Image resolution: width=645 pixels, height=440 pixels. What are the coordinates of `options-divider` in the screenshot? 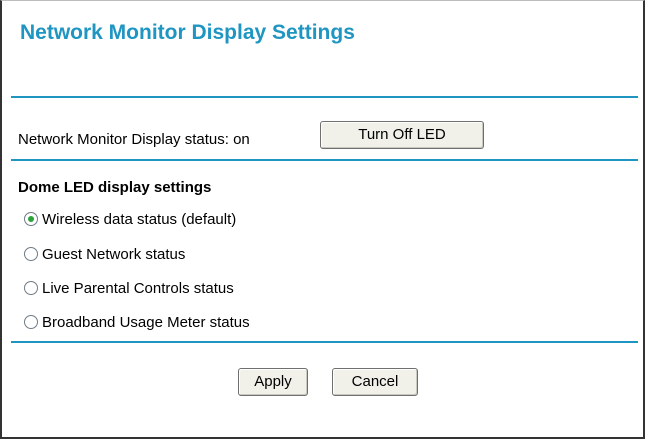 It's located at (324, 342).